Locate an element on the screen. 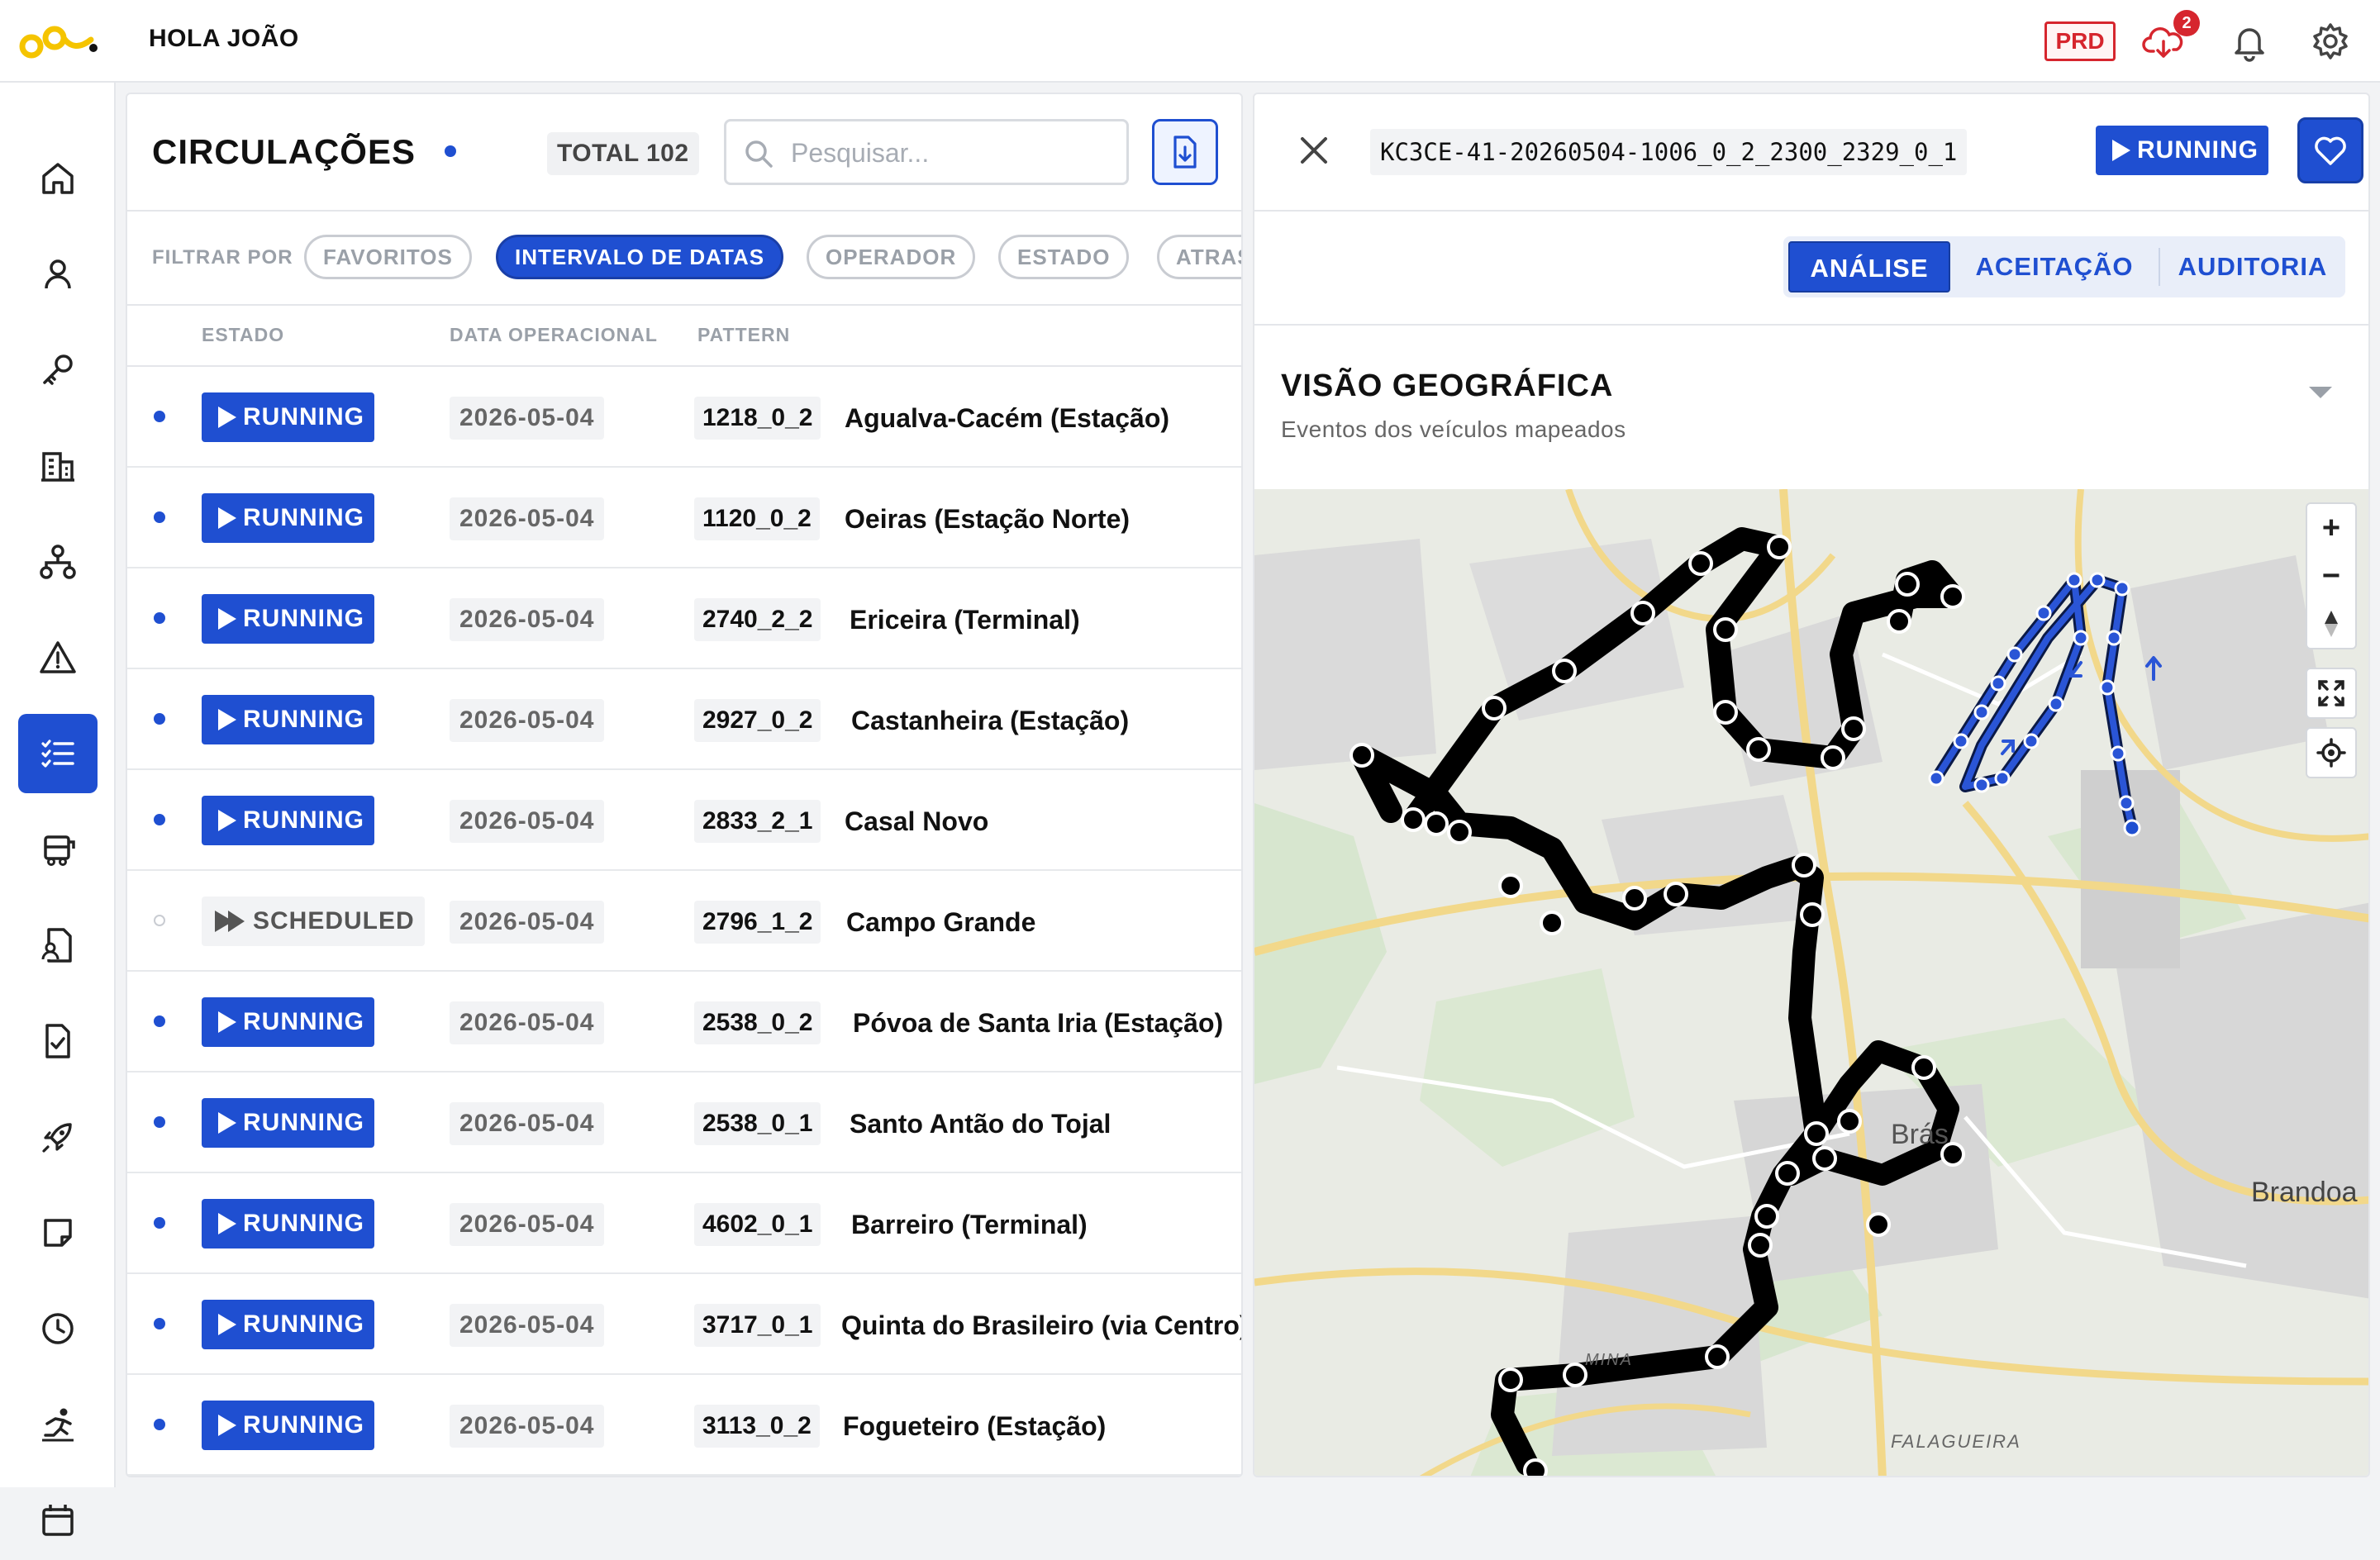 This screenshot has width=2380, height=1560. checklist-icon is located at coordinates (57, 754).